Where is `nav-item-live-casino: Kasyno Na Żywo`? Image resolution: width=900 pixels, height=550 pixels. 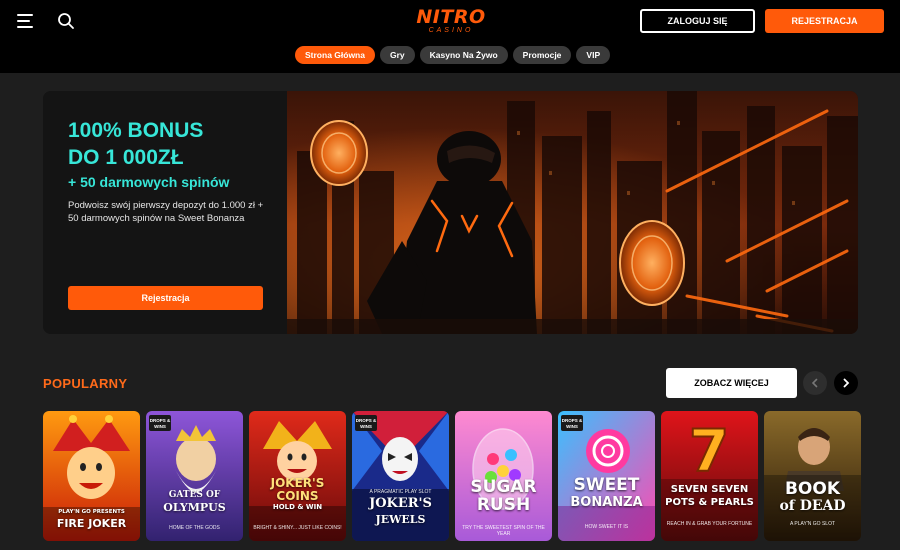 nav-item-live-casino: Kasyno Na Żywo is located at coordinates (463, 55).